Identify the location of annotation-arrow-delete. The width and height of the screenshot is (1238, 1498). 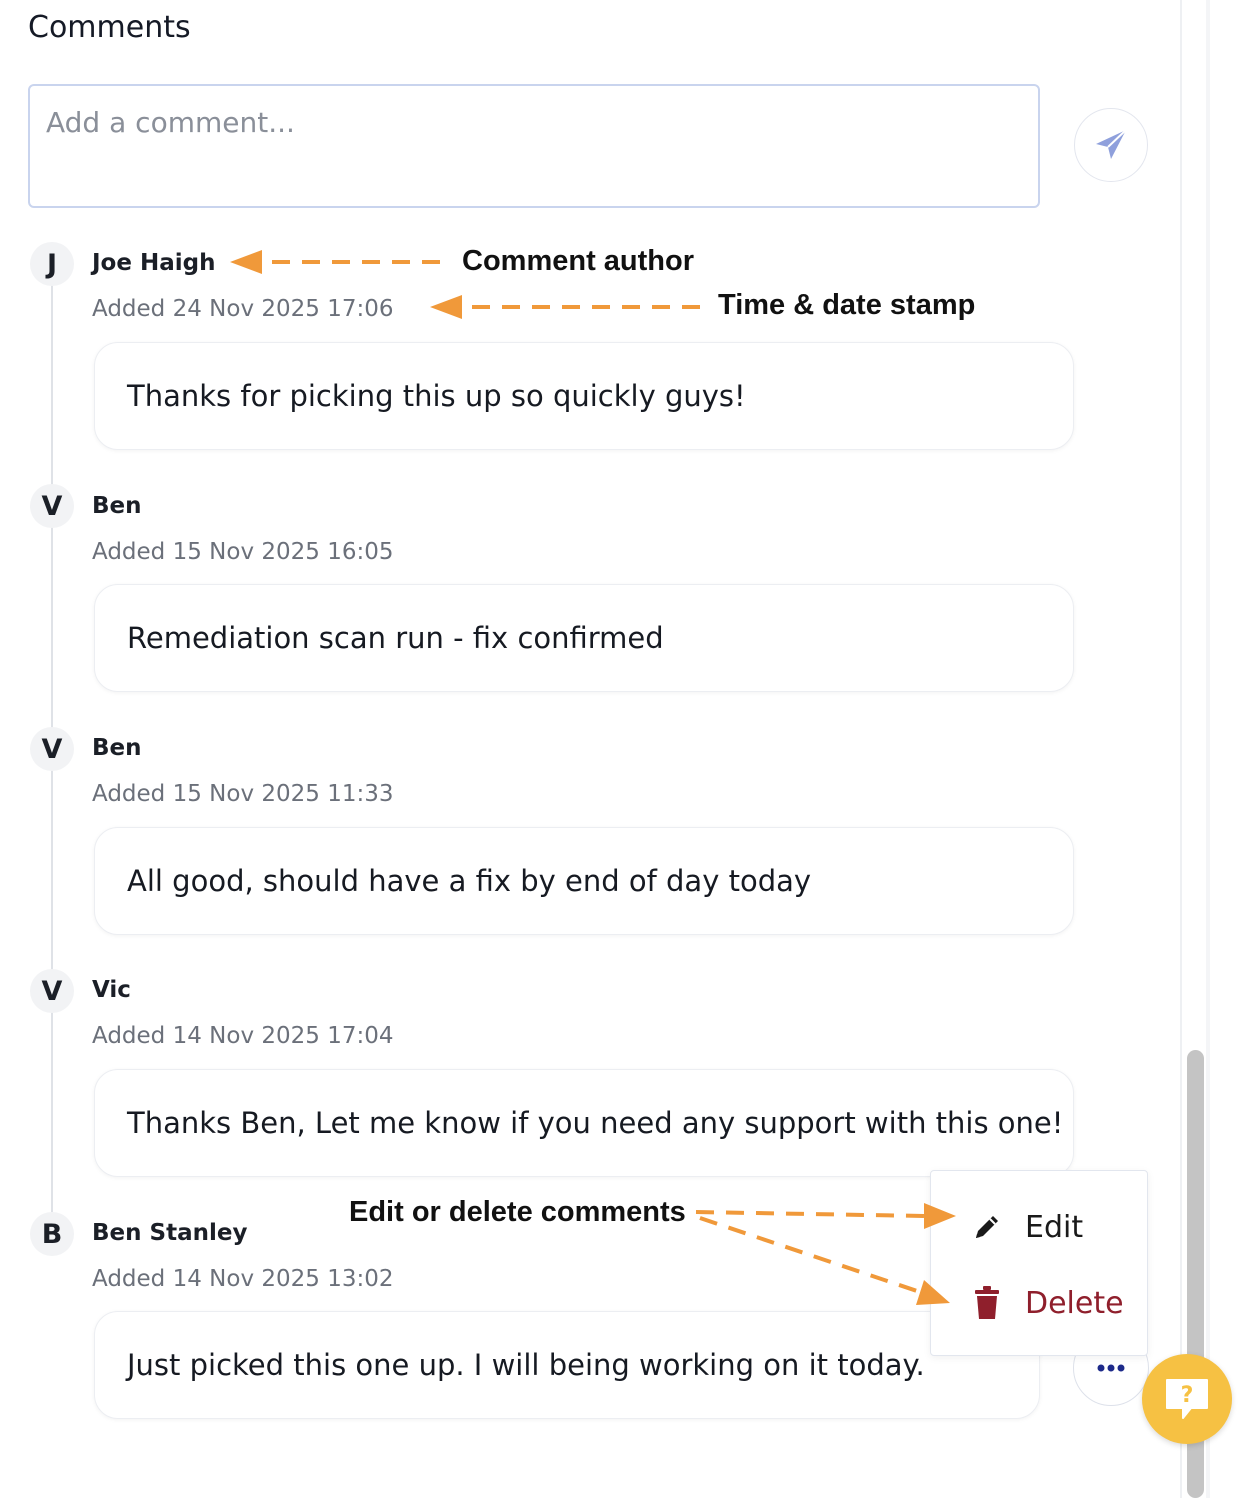
(810, 1255).